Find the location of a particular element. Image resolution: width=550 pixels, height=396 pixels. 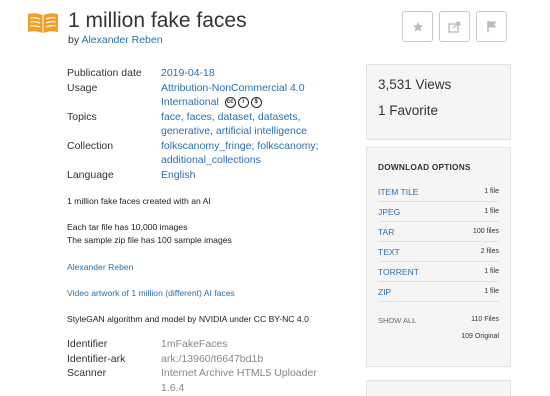

cc-license-icons: cc i $ is located at coordinates (244, 102).